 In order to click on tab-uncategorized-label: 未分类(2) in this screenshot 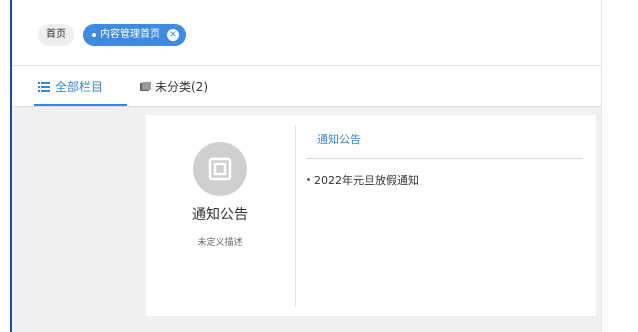, I will do `click(181, 87)`.